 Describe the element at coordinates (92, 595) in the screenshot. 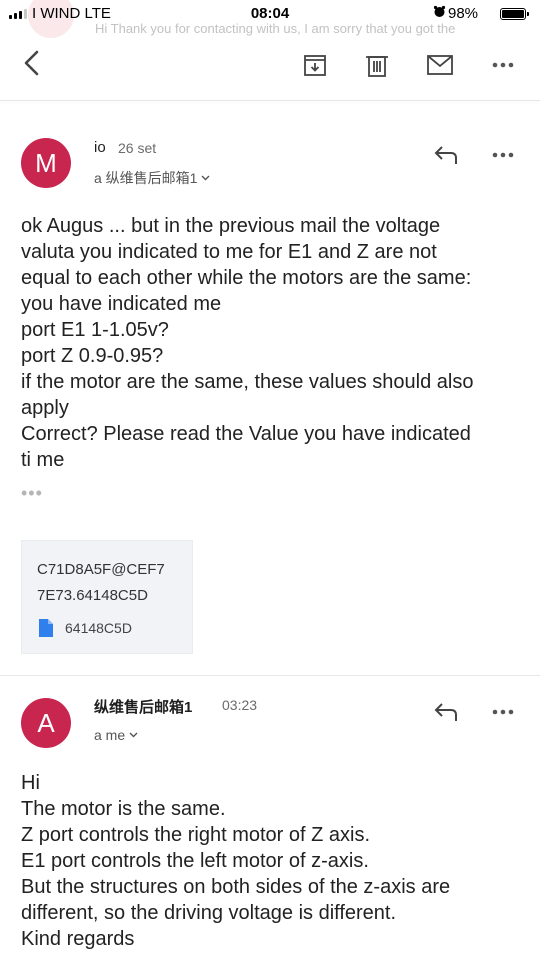

I see `attachment-title-line2: 7E73.64148C5D` at that location.